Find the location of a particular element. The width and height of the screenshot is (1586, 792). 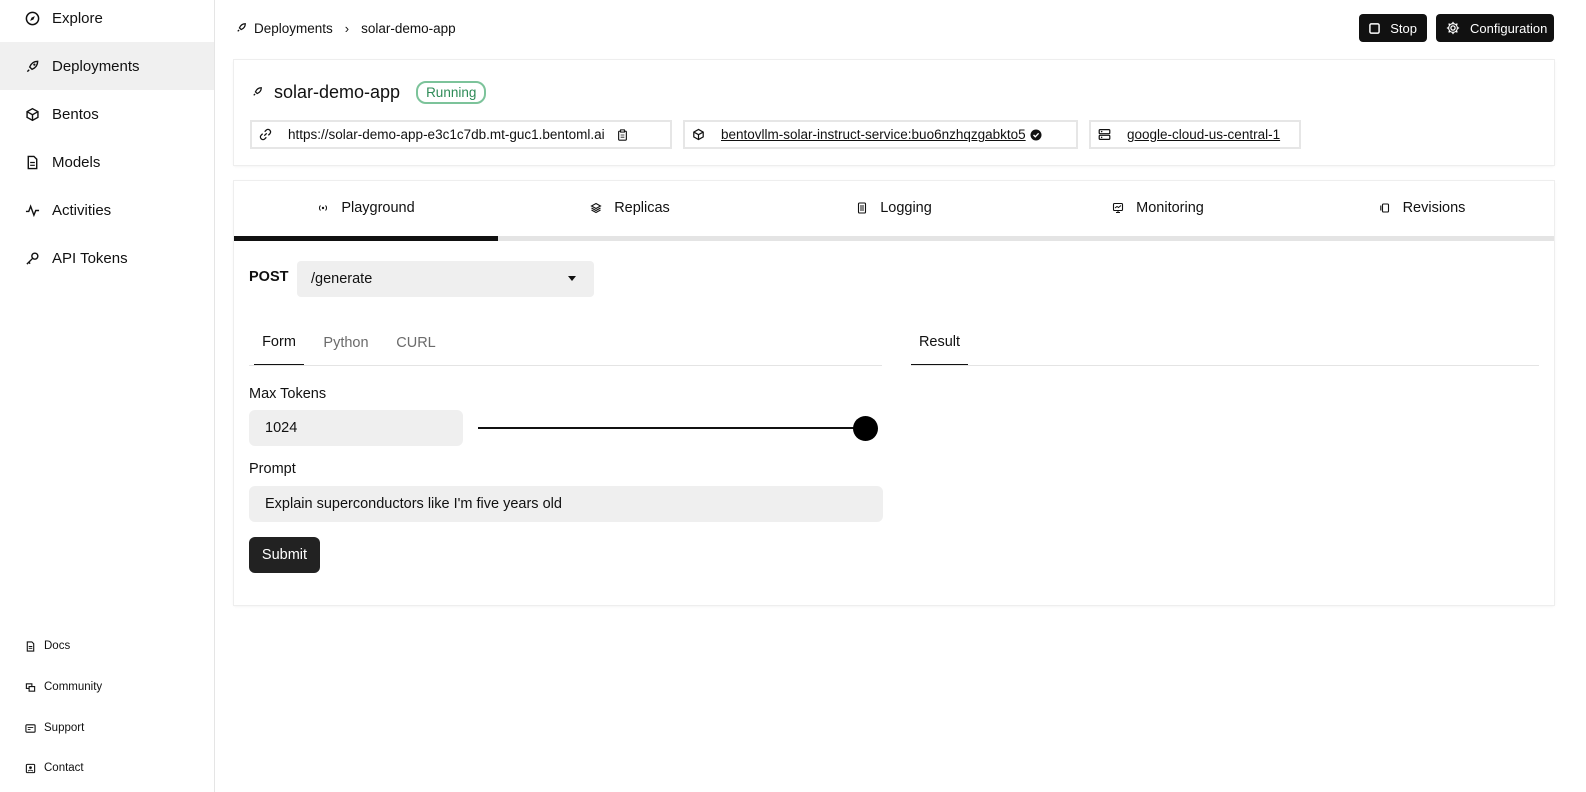

community-icon is located at coordinates (30, 687).